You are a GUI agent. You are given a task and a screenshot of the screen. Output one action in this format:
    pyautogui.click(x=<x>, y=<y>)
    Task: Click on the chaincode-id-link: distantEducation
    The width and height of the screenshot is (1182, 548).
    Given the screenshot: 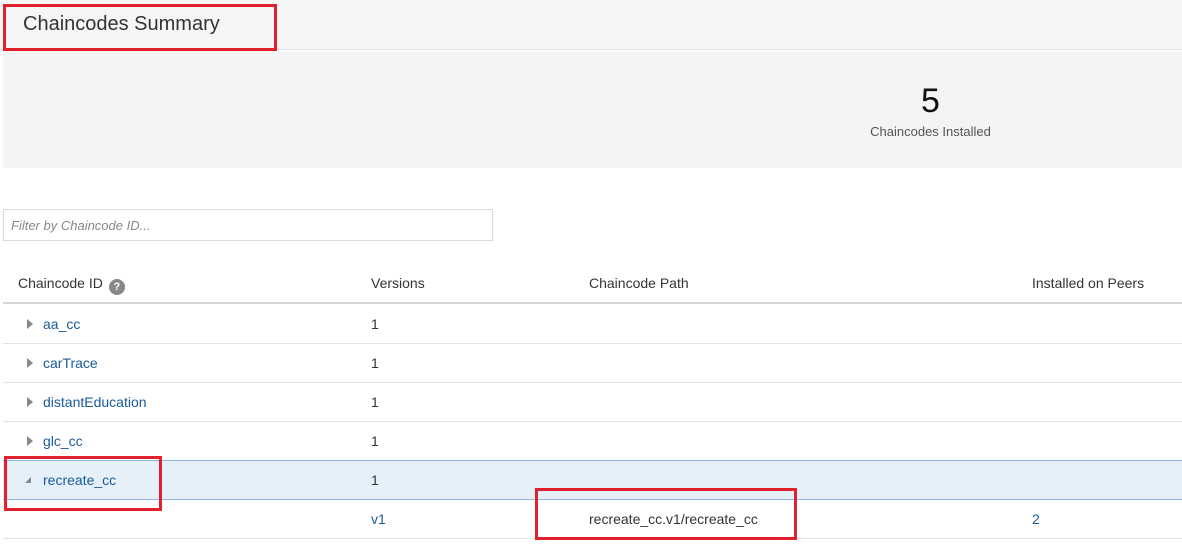 What is the action you would take?
    pyautogui.click(x=95, y=402)
    